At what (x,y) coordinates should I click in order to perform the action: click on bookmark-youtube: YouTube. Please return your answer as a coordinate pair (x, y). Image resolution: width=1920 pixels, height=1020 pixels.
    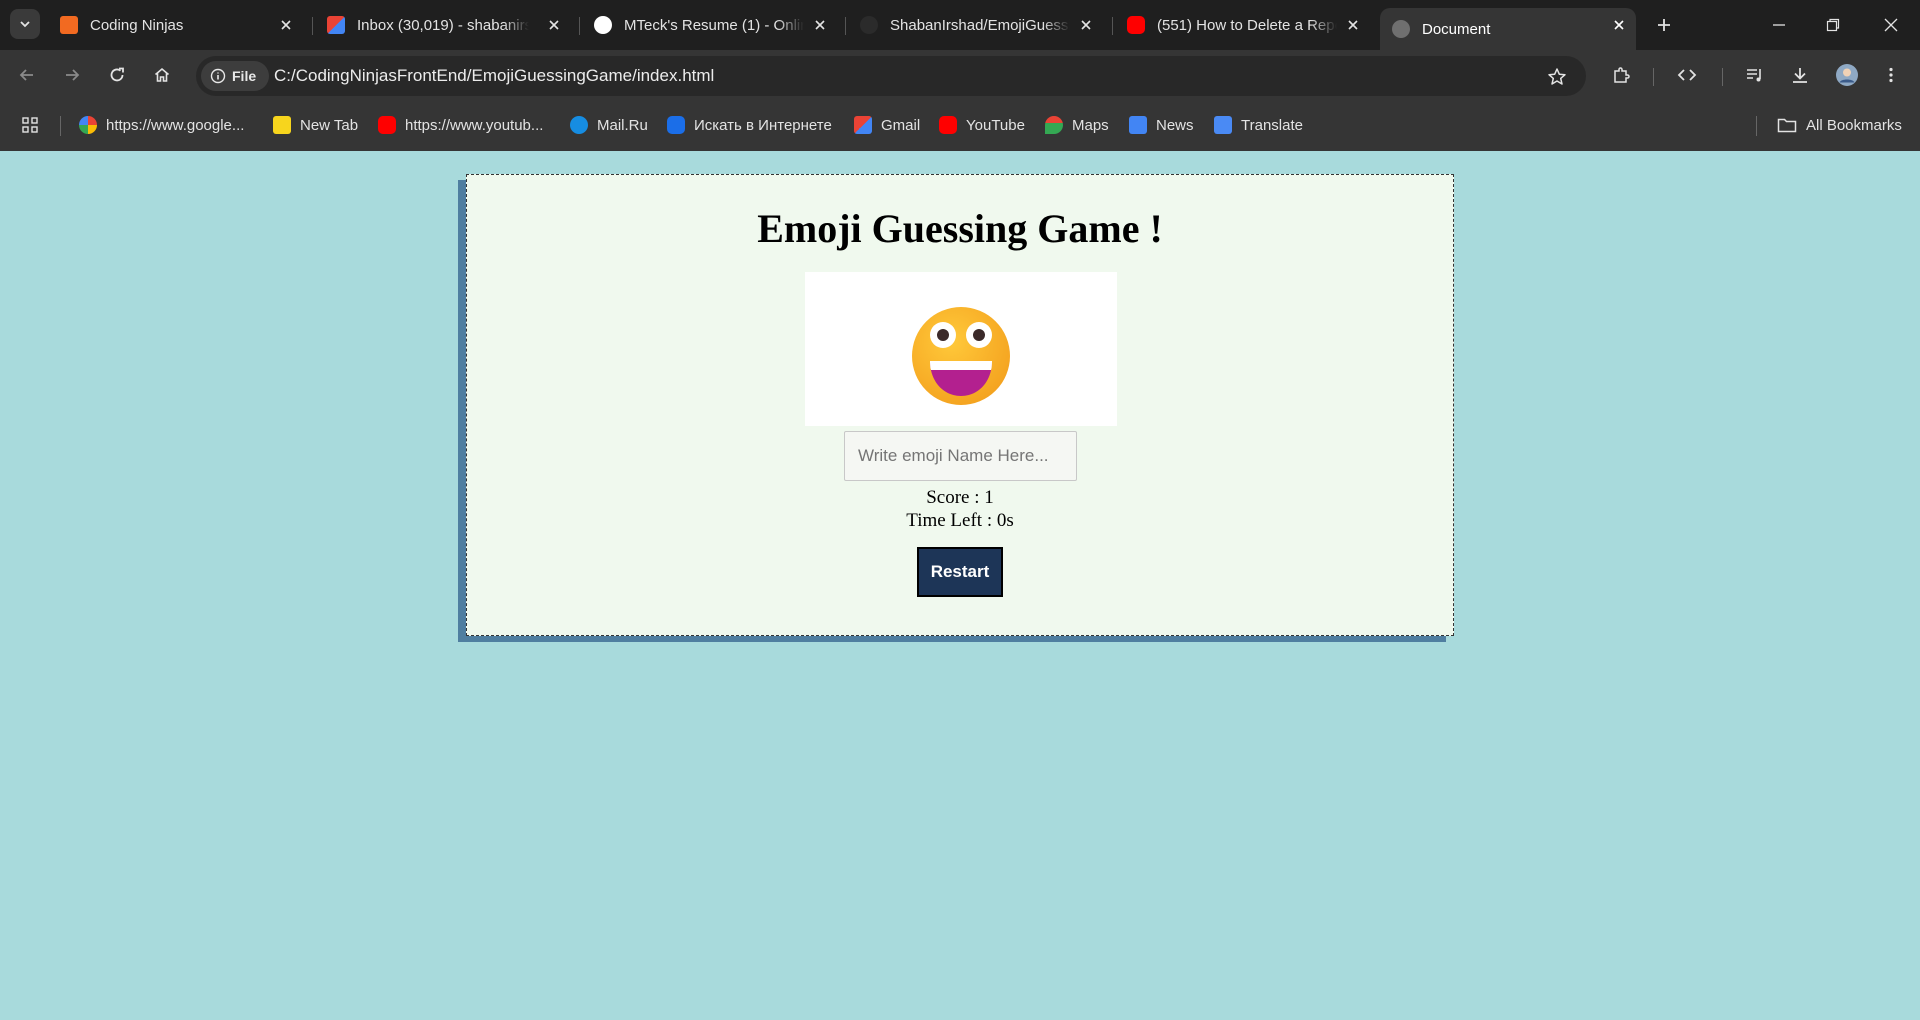
    Looking at the image, I should click on (982, 125).